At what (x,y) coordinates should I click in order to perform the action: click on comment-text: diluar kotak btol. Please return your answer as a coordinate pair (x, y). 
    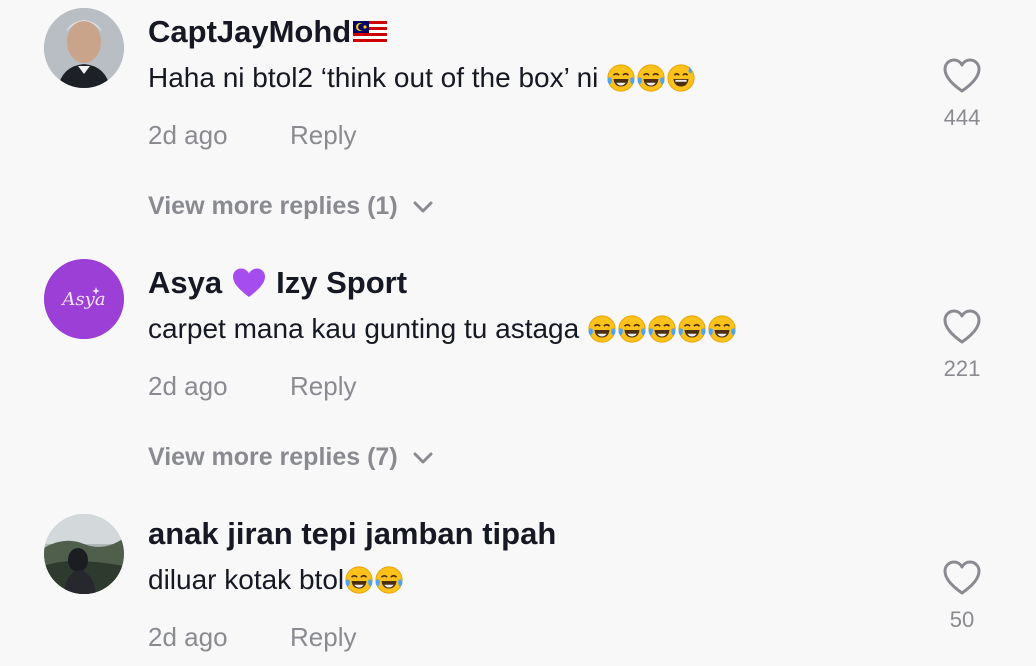
    Looking at the image, I should click on (276, 580).